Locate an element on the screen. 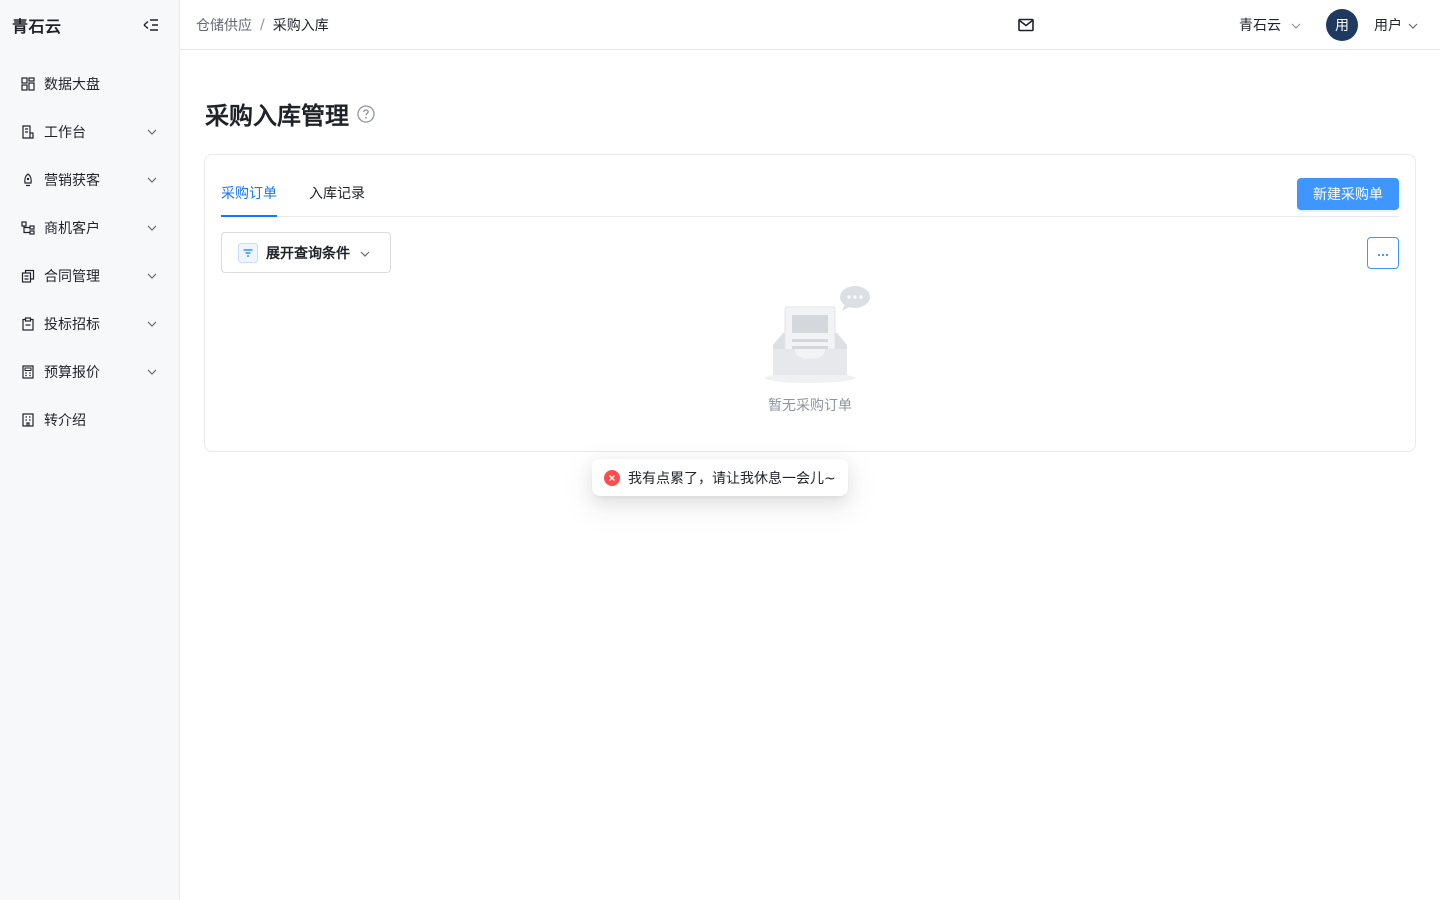 The image size is (1440, 900). new-purchase-order-button: 新建采购单 is located at coordinates (1348, 194).